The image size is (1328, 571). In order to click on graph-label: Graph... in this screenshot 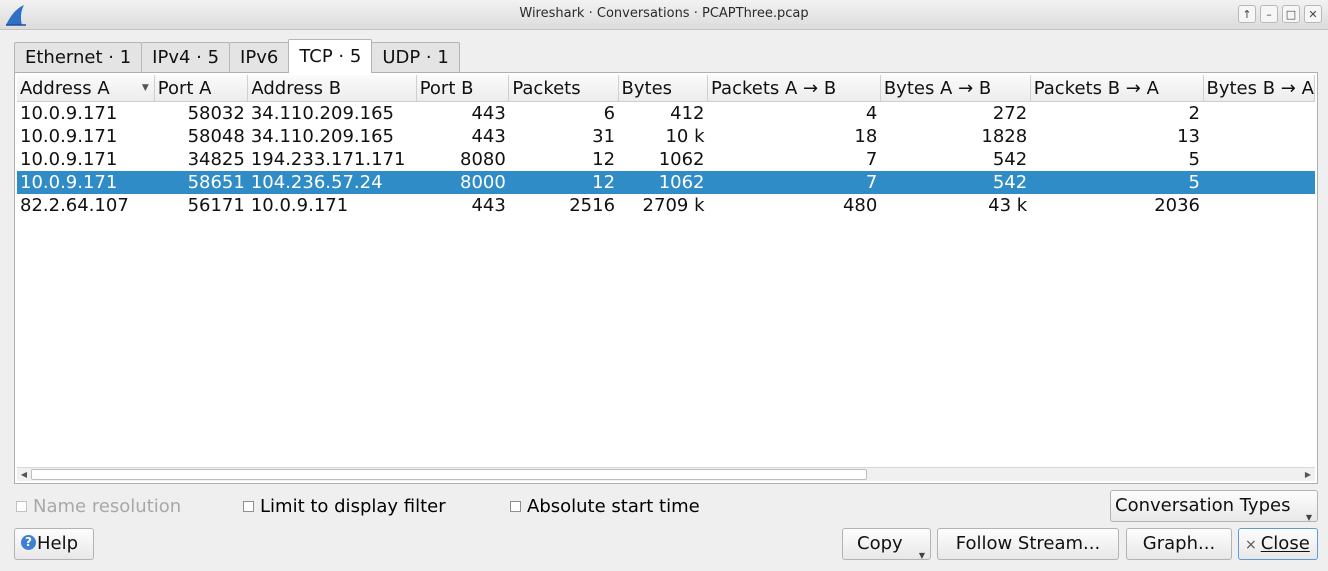, I will do `click(1179, 543)`.